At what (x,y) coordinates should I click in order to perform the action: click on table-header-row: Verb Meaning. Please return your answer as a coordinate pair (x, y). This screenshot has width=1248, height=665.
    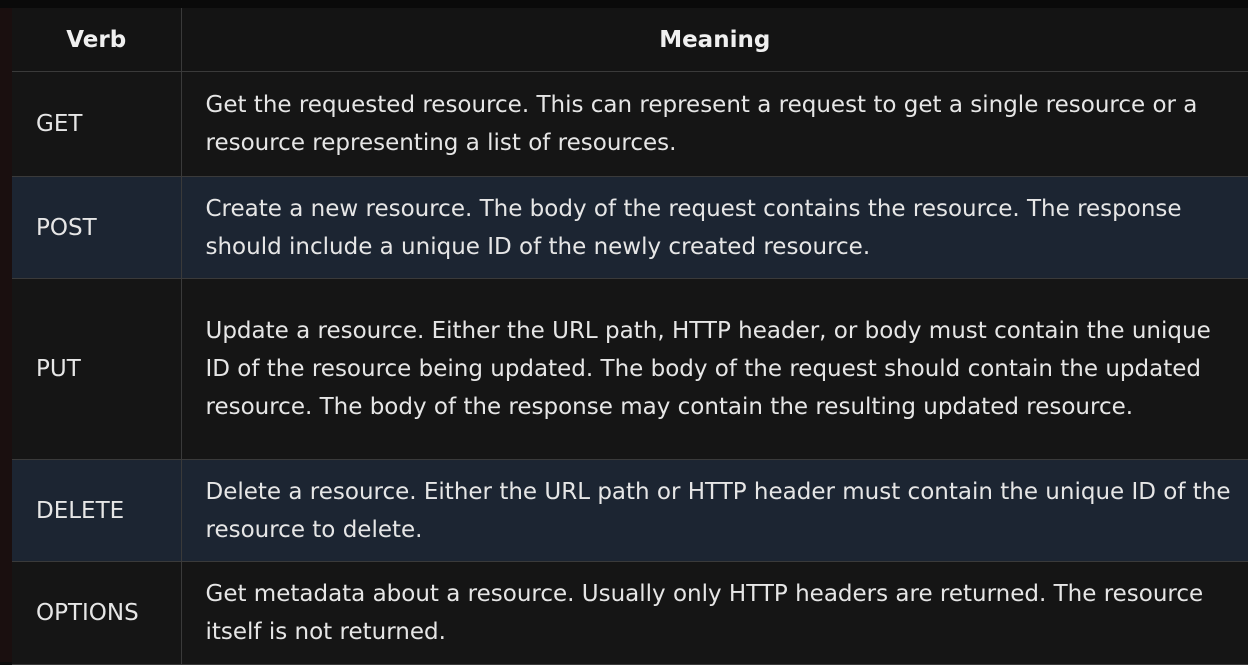
    Looking at the image, I should click on (630, 40).